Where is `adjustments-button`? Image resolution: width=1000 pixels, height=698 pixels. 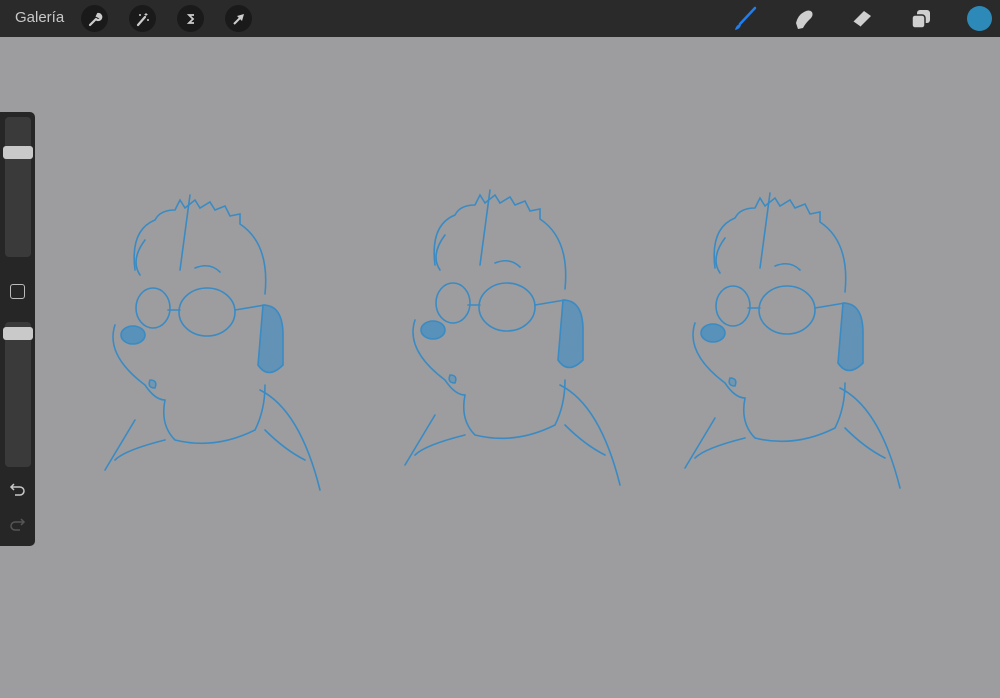
adjustments-button is located at coordinates (142, 18).